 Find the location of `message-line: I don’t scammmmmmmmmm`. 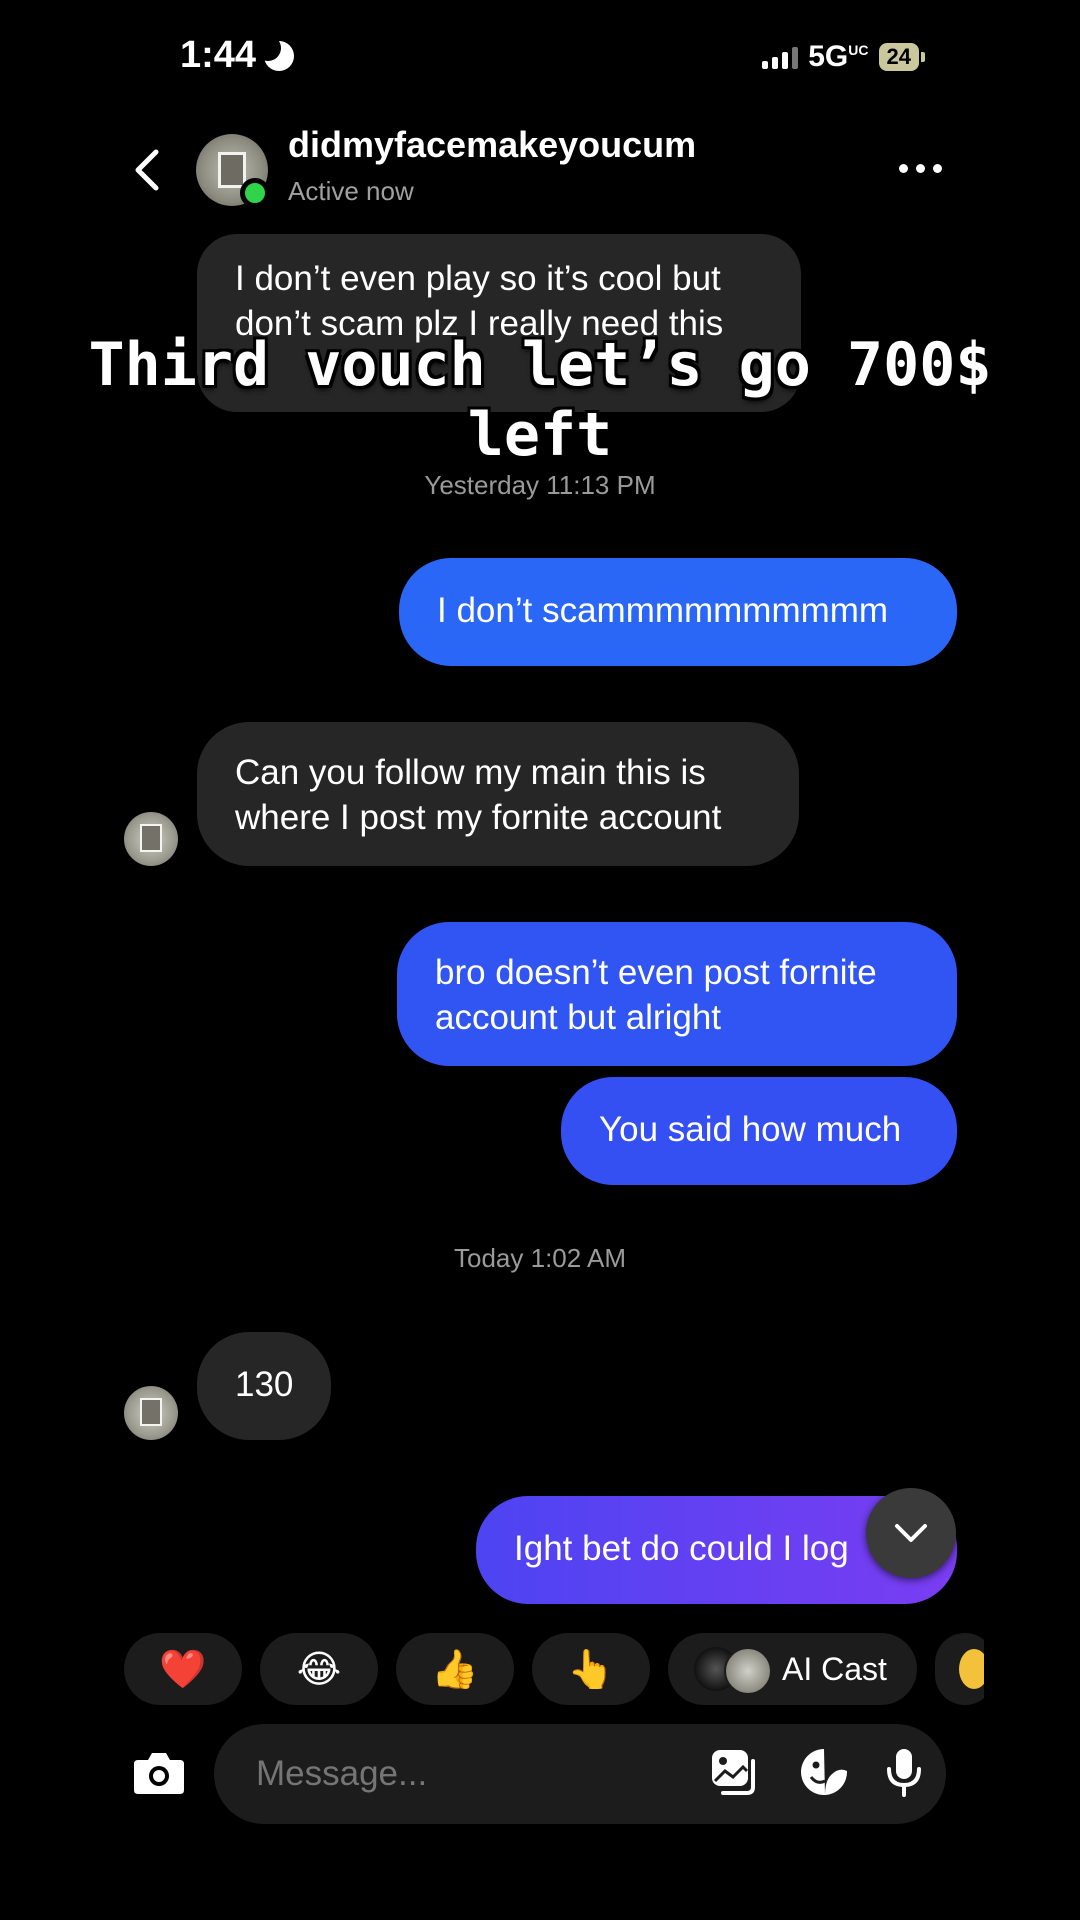

message-line: I don’t scammmmmmmmmm is located at coordinates (663, 610).